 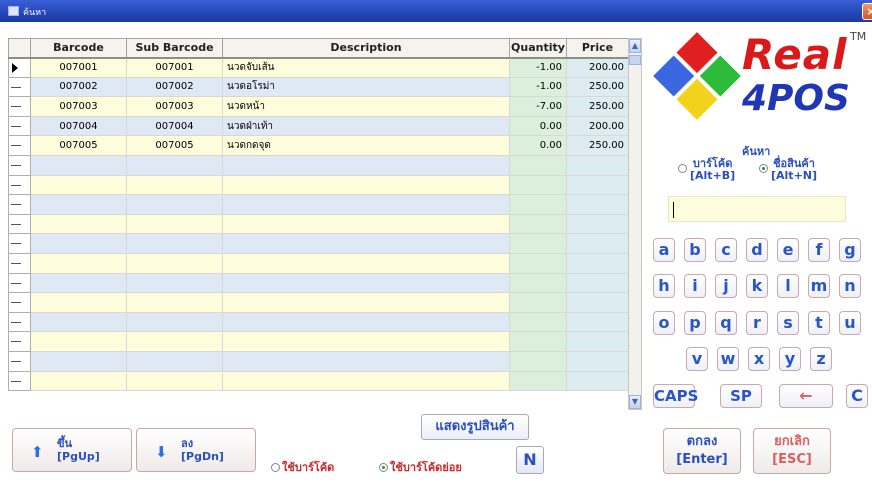 What do you see at coordinates (726, 250) in the screenshot?
I see `key-c: c` at bounding box center [726, 250].